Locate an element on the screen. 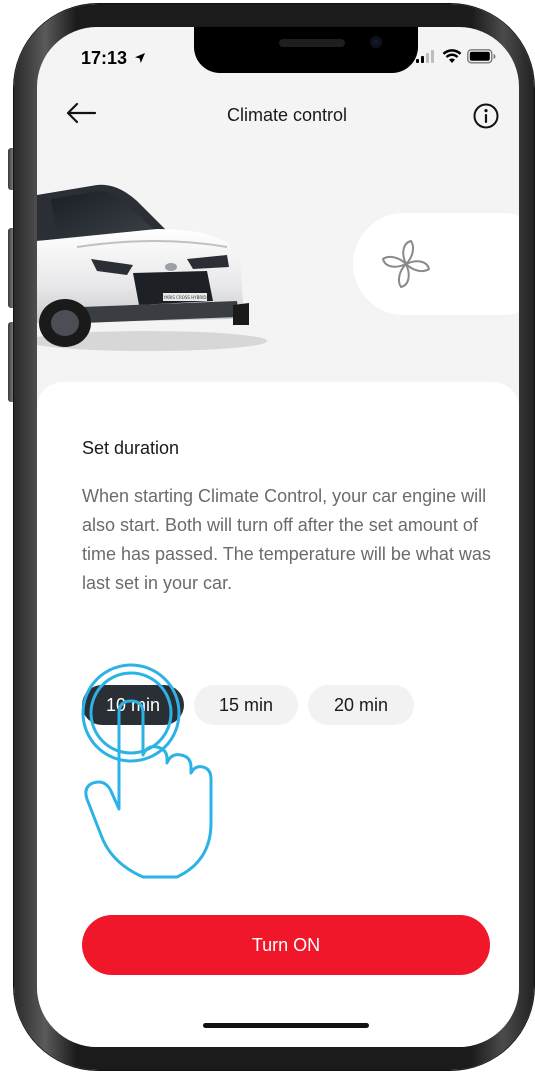  license-plate-text: YARIS CROSS HYBRID is located at coordinates (185, 297).